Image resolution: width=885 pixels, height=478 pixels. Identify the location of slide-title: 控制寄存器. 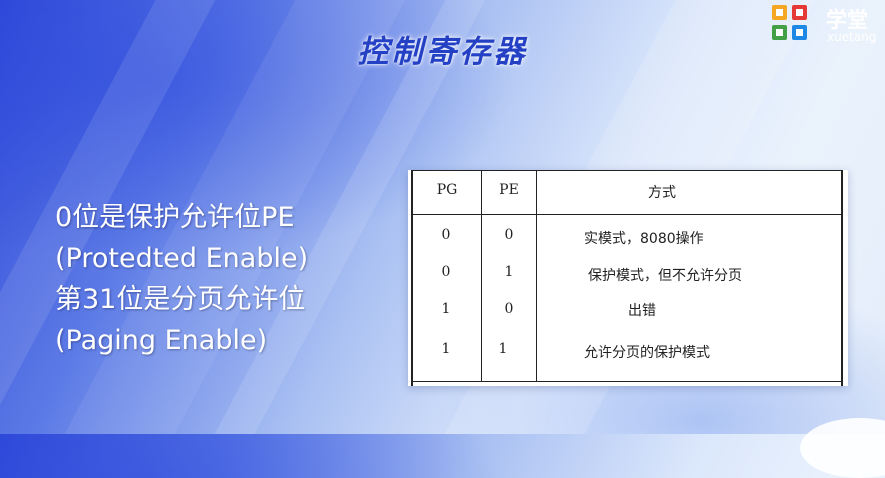
(442, 52).